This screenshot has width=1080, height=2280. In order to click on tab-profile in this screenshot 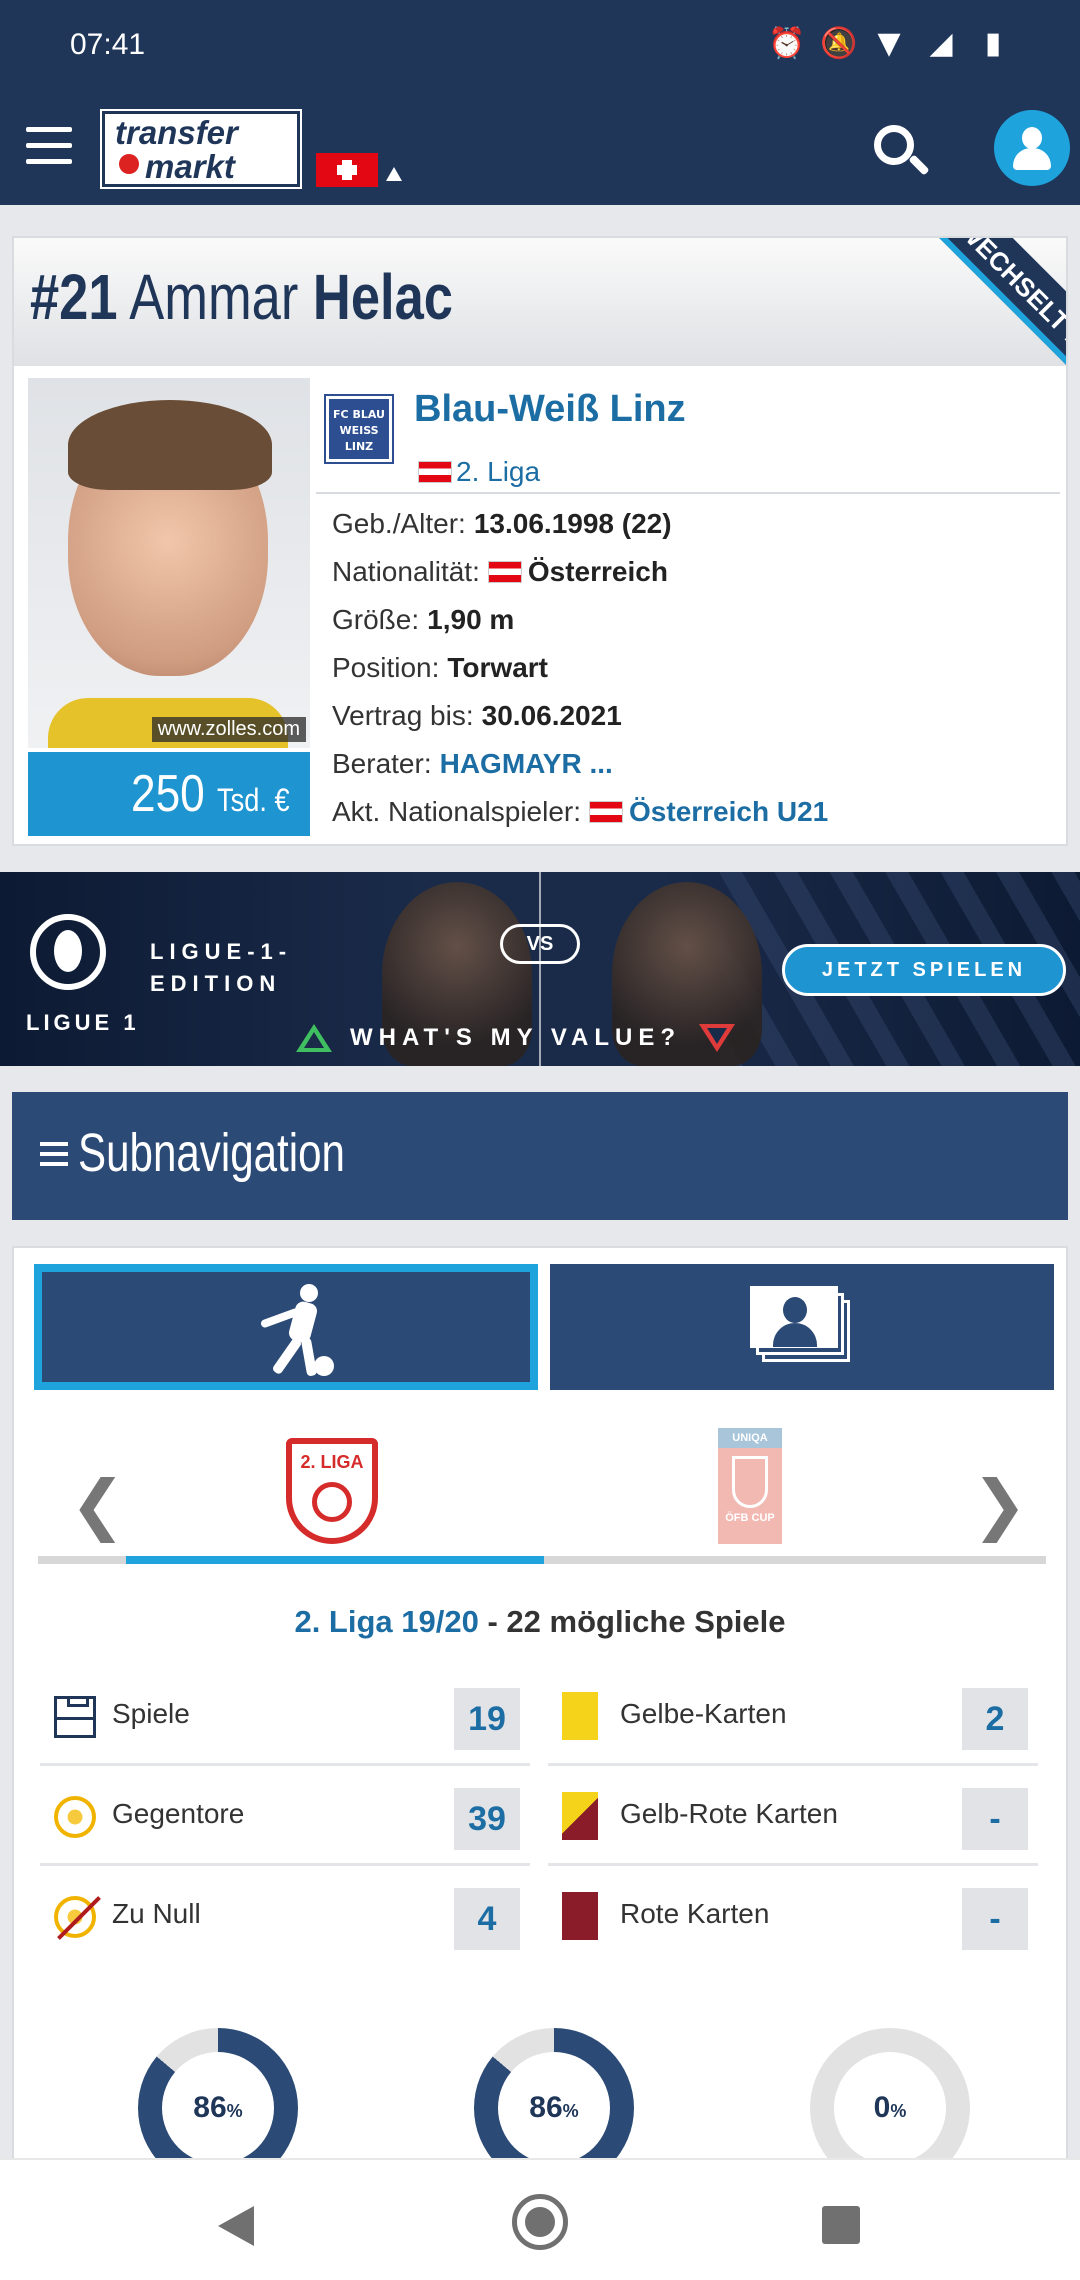, I will do `click(802, 1327)`.